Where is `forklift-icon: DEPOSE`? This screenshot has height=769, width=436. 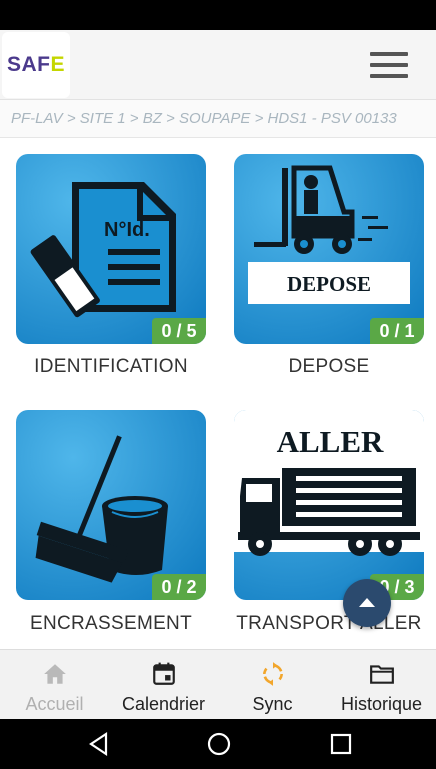 forklift-icon: DEPOSE is located at coordinates (329, 249).